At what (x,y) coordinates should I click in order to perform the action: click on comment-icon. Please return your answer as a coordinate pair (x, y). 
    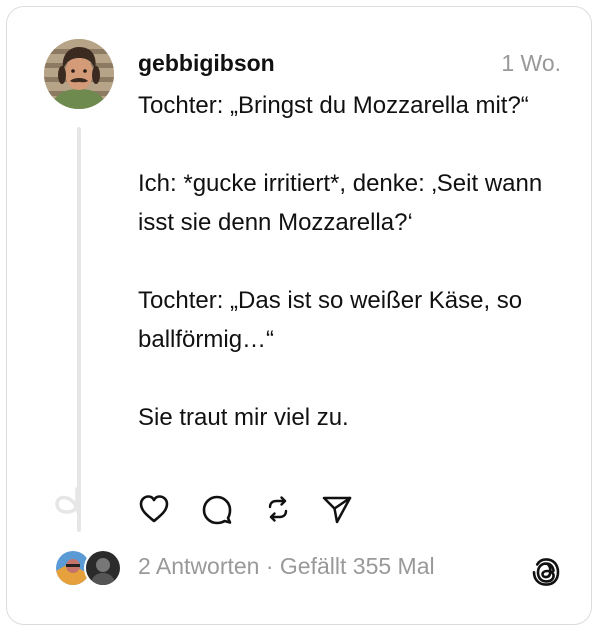
    Looking at the image, I should click on (217, 510).